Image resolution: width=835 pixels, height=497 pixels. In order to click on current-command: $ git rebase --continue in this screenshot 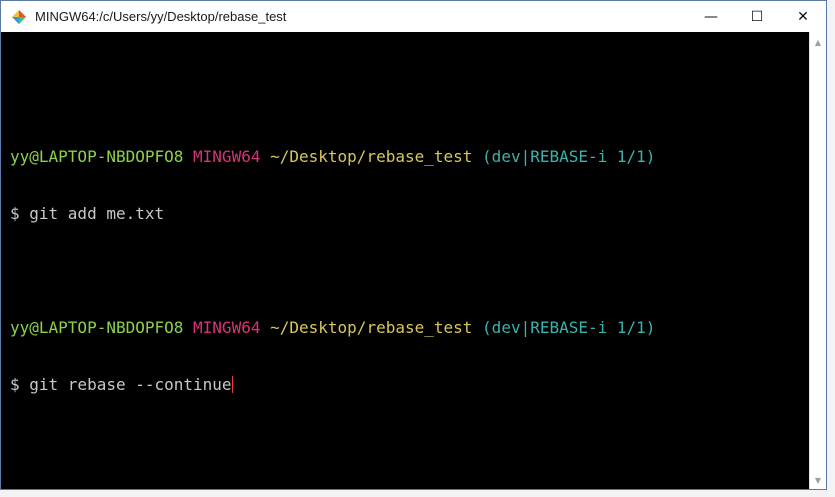, I will do `click(121, 384)`.